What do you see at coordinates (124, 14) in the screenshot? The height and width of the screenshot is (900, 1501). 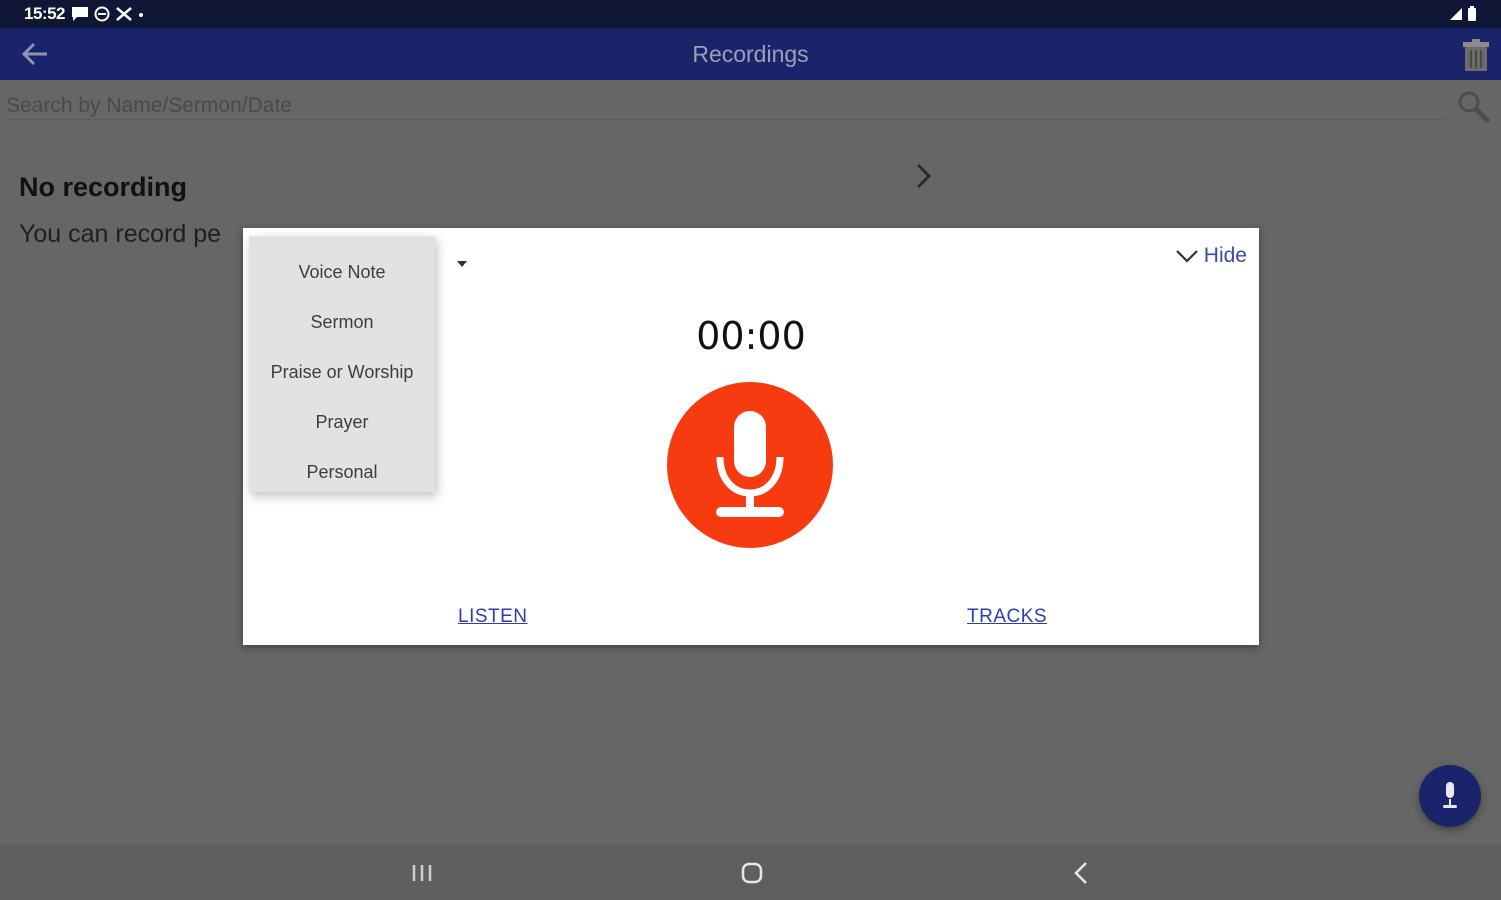 I see `tools-icon` at bounding box center [124, 14].